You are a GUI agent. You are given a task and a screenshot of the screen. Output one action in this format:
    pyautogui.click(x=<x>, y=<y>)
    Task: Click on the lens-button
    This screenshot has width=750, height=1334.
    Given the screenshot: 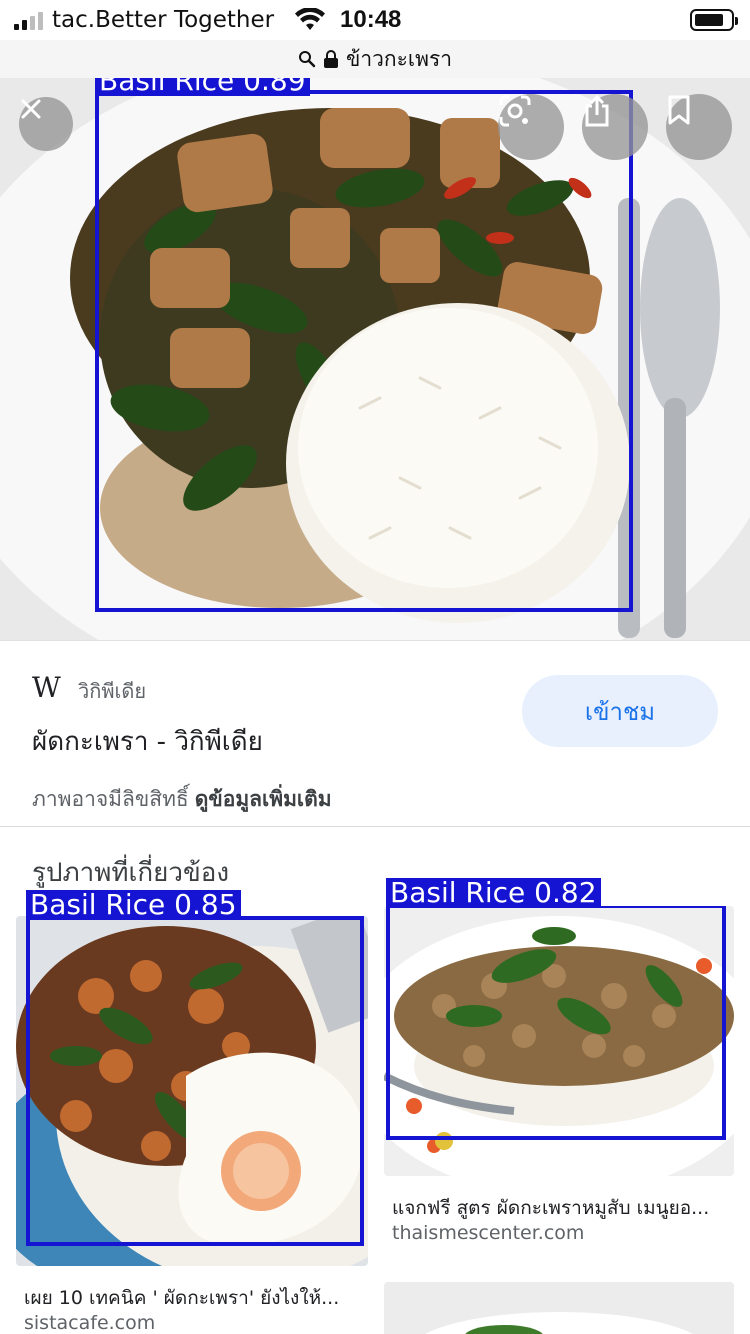 What is the action you would take?
    pyautogui.click(x=531, y=127)
    